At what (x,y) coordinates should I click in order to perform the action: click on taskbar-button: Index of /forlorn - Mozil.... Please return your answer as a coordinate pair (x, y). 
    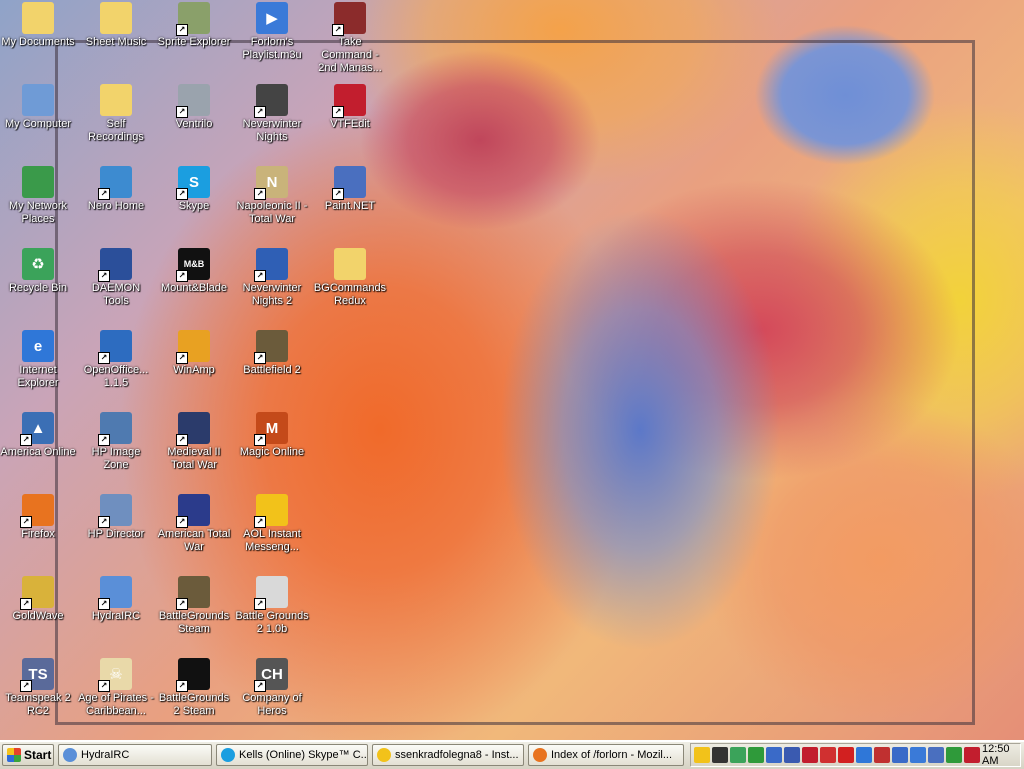
    Looking at the image, I should click on (606, 755).